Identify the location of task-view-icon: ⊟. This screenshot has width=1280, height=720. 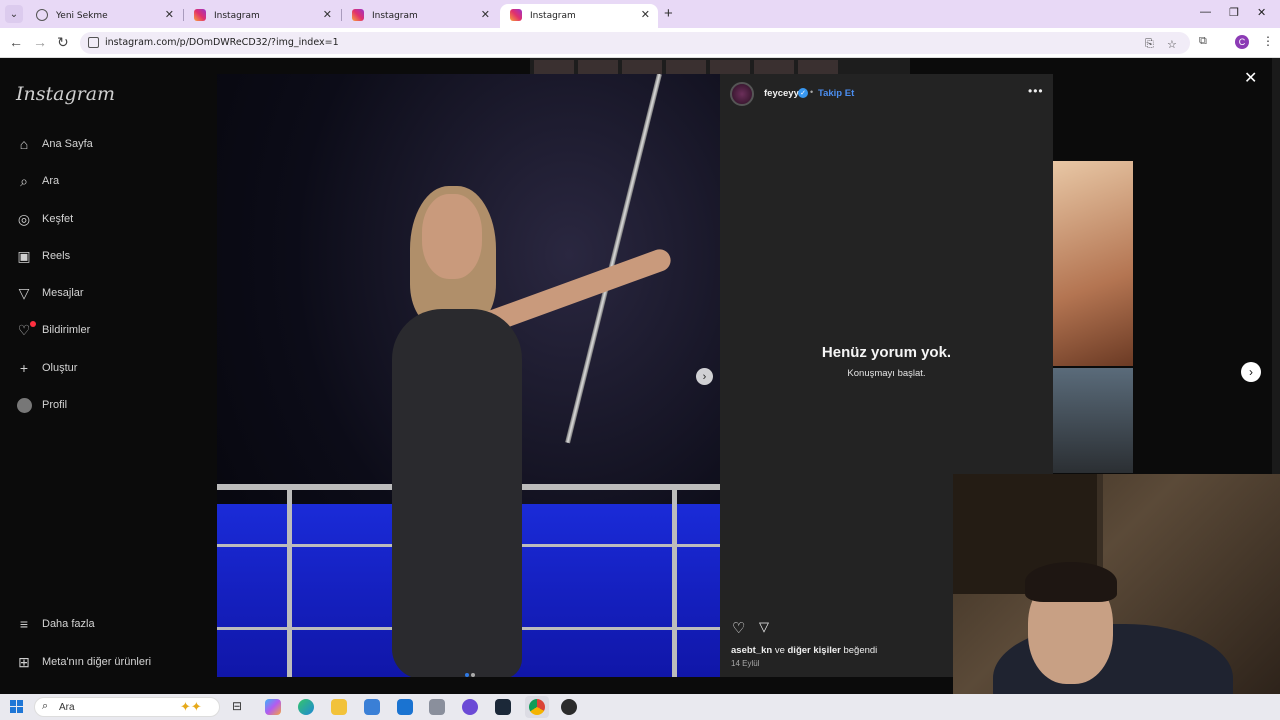
(240, 707).